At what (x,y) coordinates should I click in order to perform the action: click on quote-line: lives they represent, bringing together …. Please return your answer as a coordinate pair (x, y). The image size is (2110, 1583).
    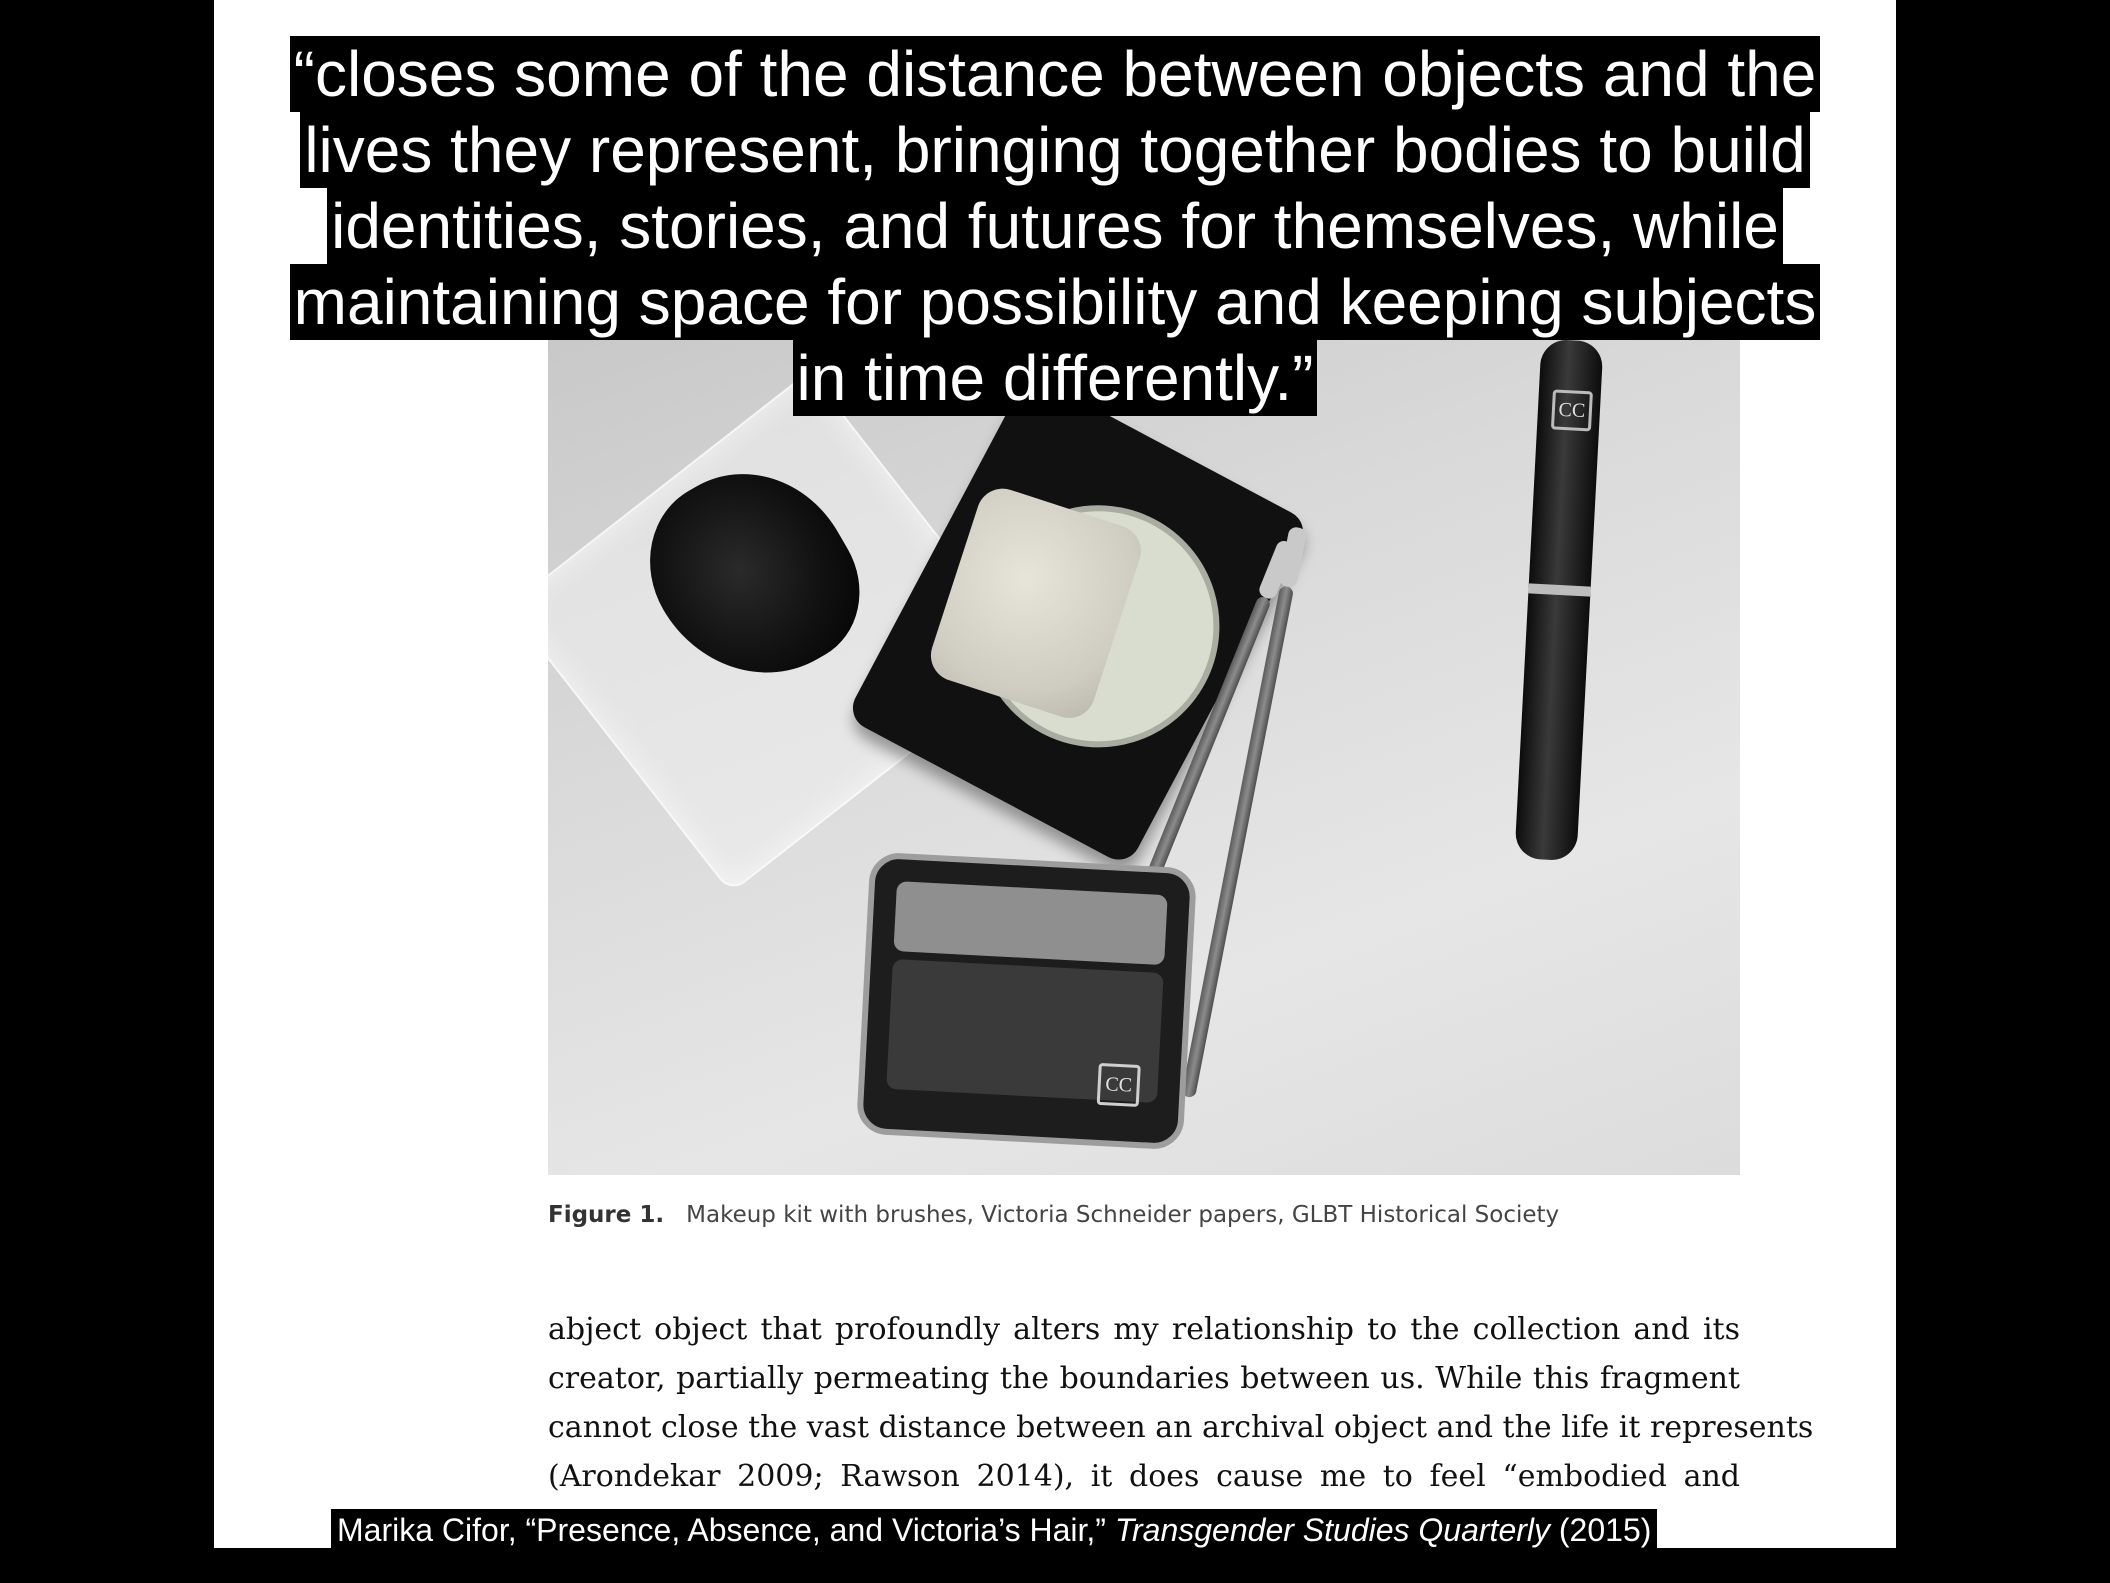
    Looking at the image, I should click on (1055, 150).